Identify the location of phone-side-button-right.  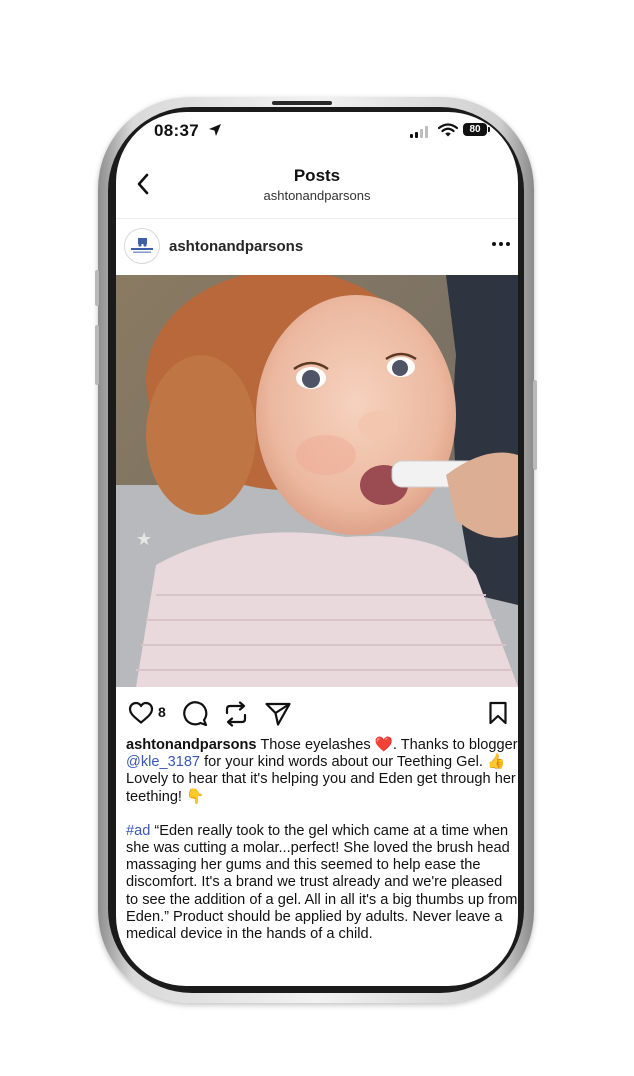
(535, 425).